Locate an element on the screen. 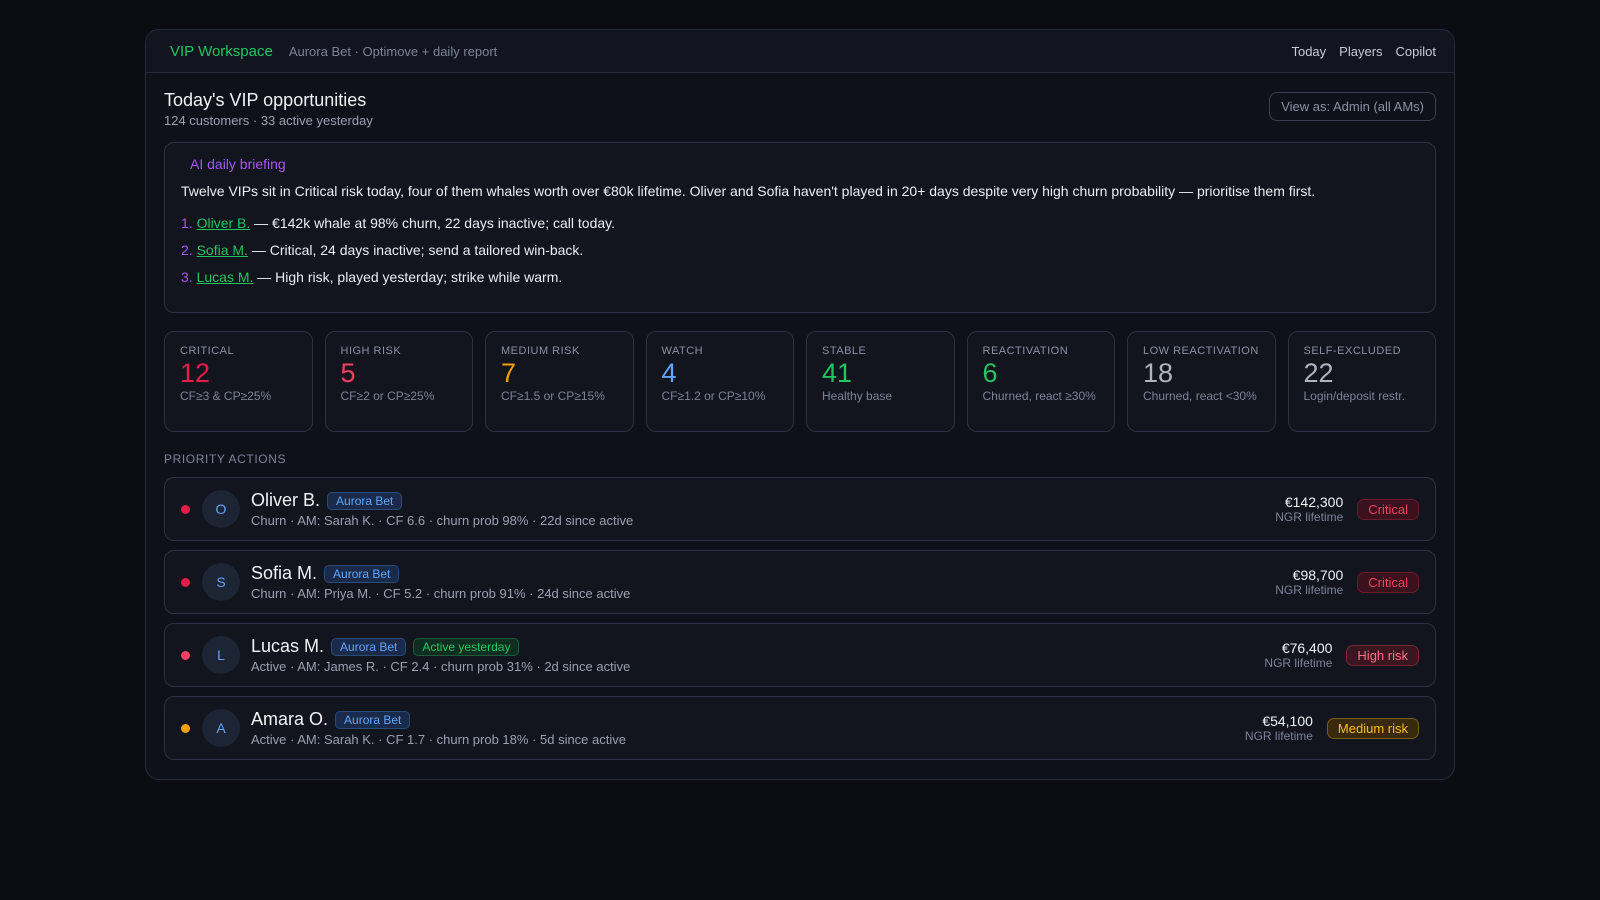  ngr-amount: €98,700 is located at coordinates (1318, 574).